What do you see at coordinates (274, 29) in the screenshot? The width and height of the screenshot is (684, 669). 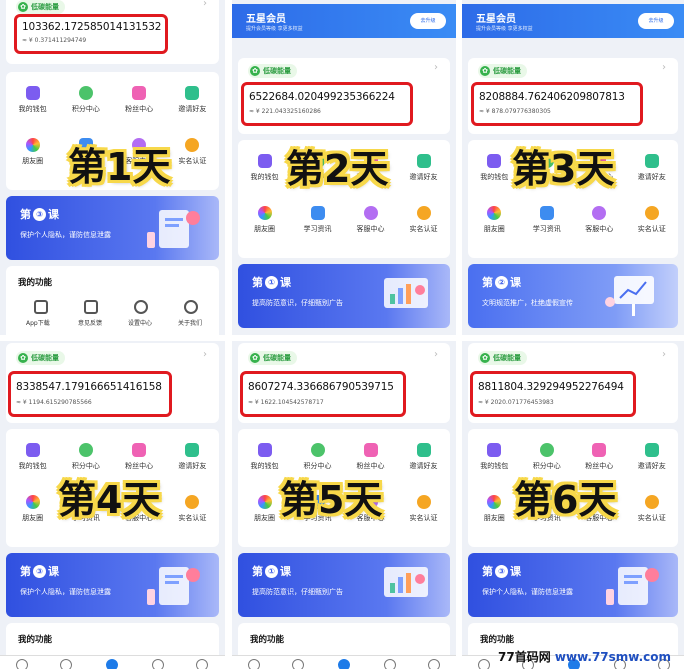 I see `vip-subtitle: 提升会员等级 享更多权益` at bounding box center [274, 29].